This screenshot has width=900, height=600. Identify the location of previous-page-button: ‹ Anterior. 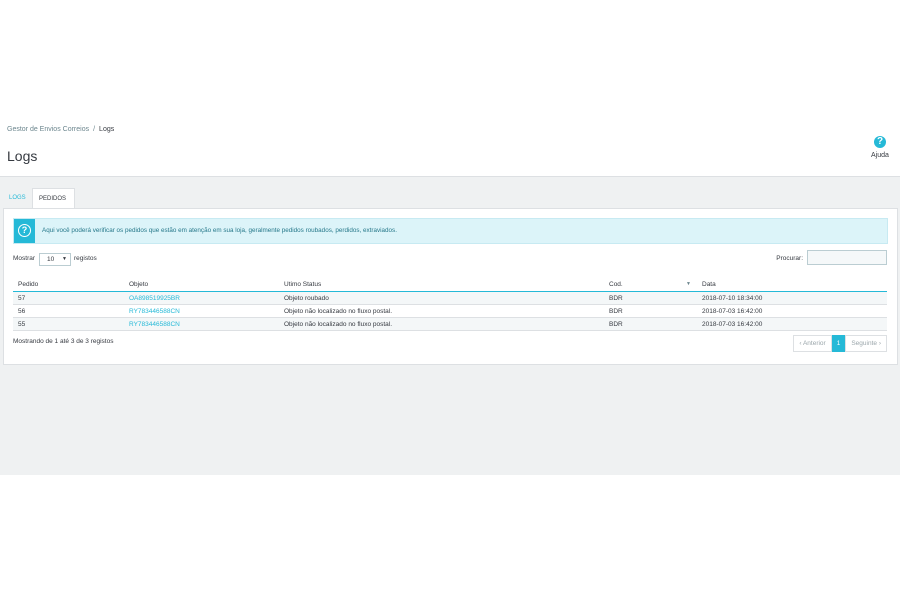
(812, 343).